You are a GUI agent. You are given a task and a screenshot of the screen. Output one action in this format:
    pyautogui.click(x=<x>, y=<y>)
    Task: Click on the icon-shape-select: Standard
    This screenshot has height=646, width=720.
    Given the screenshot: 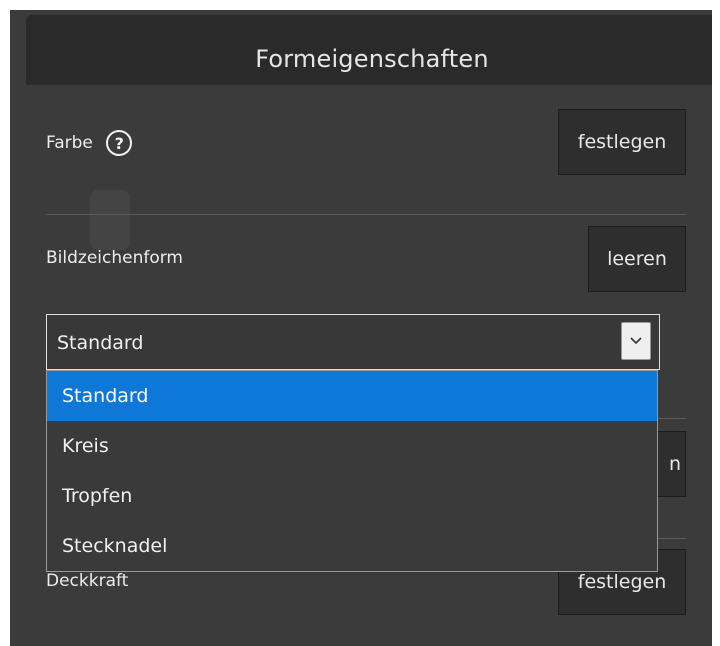 What is the action you would take?
    pyautogui.click(x=353, y=342)
    